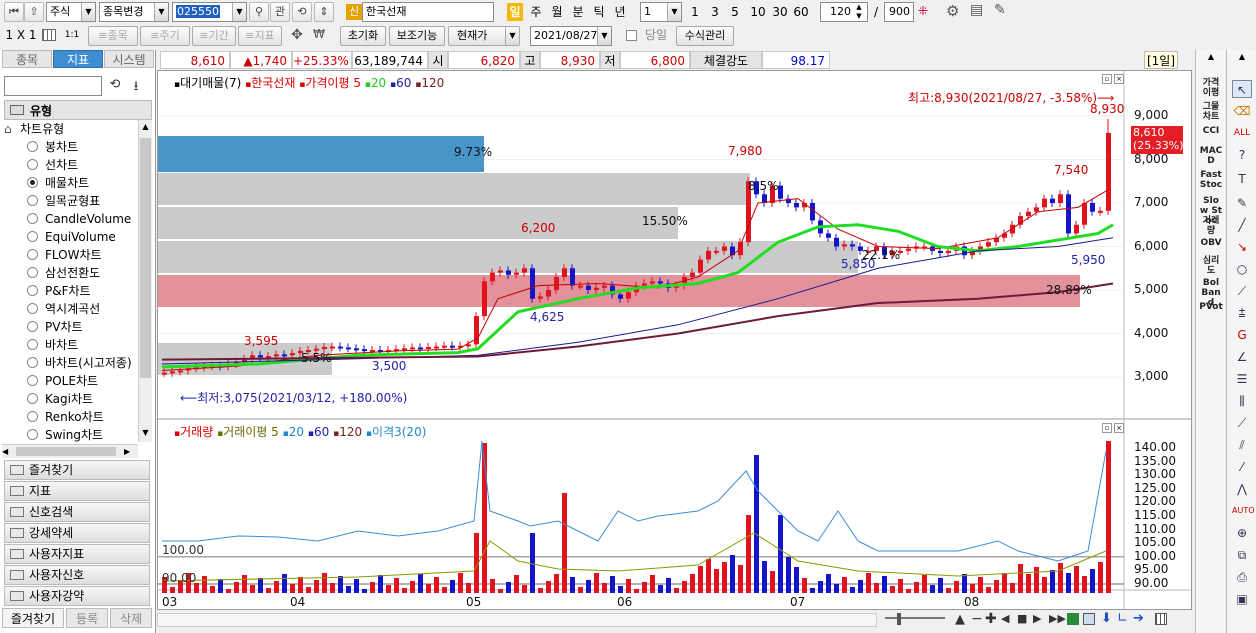  Describe the element at coordinates (1242, 599) in the screenshot. I see `save-image-icon: ▣` at that location.